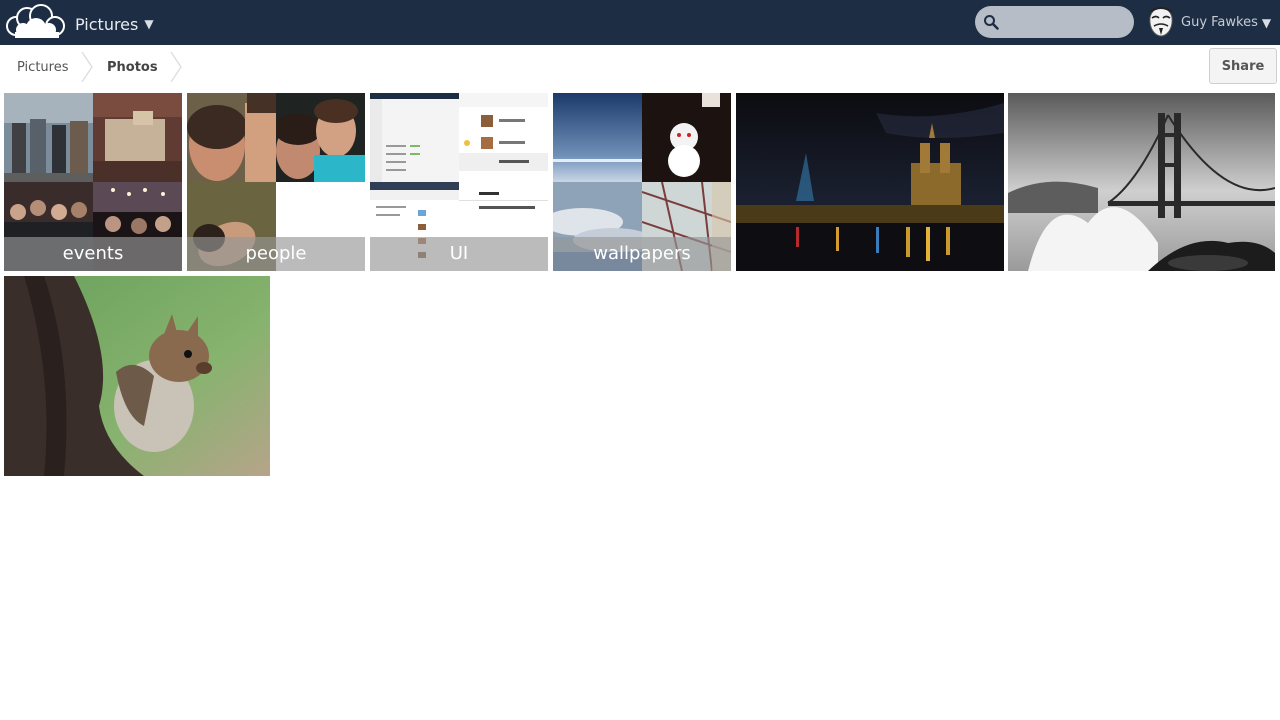 The width and height of the screenshot is (1280, 720). Describe the element at coordinates (42, 67) in the screenshot. I see `breadcrumb-item-pictures: Pictures` at that location.